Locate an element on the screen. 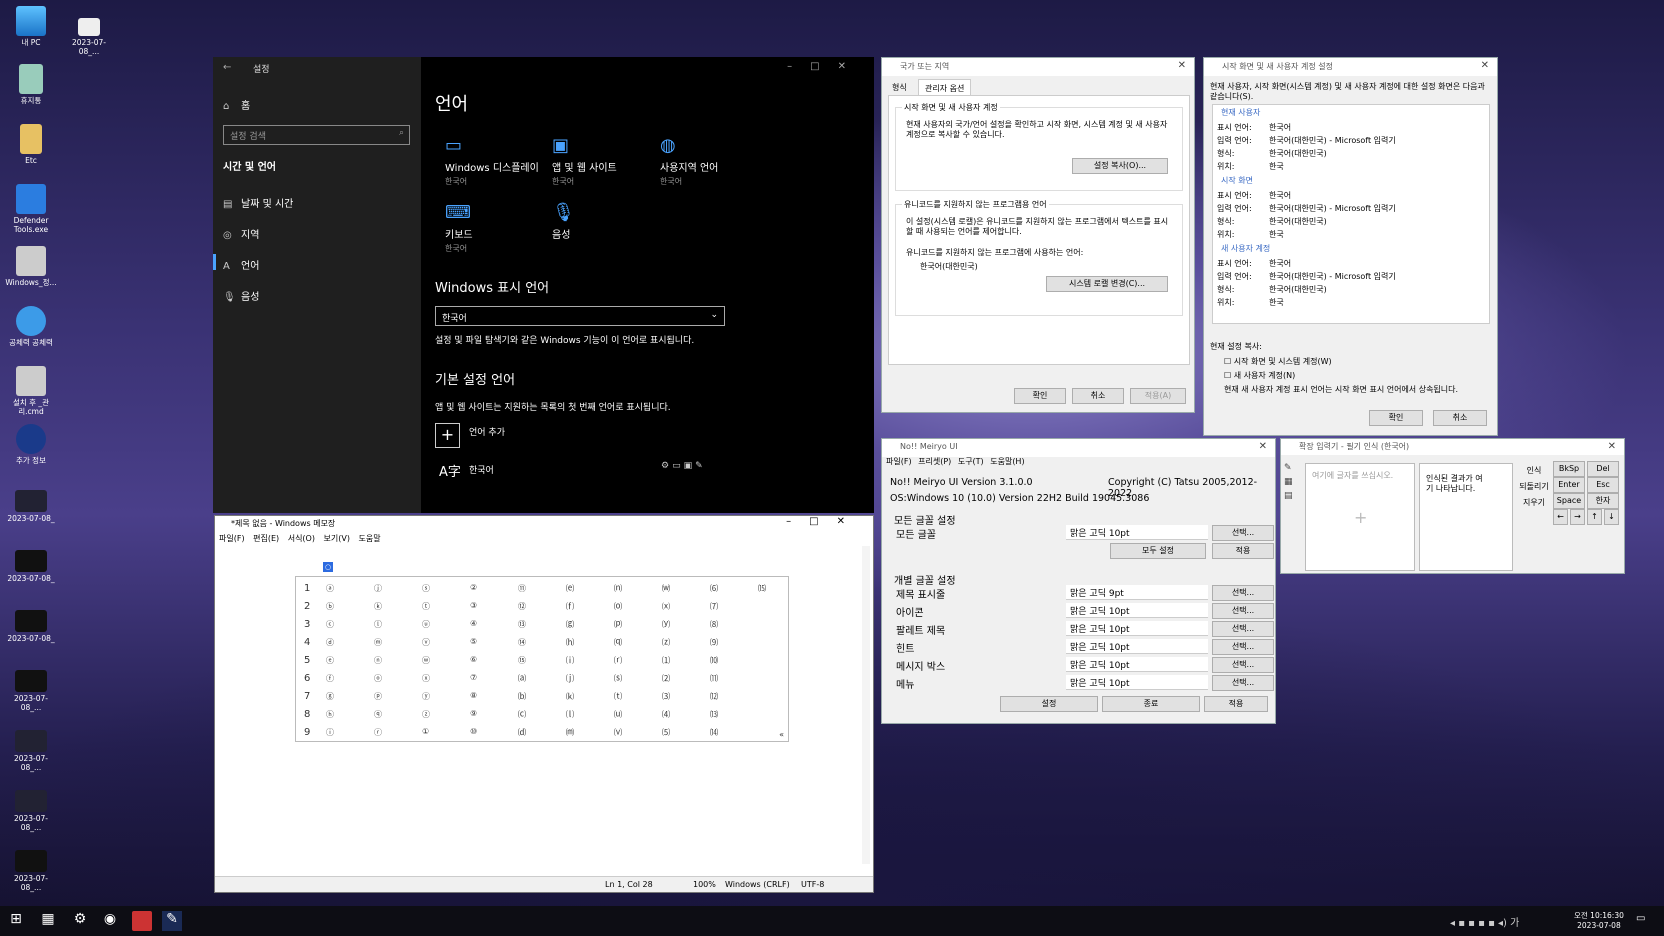 The image size is (1664, 936). key-enter: Enter is located at coordinates (1569, 485).